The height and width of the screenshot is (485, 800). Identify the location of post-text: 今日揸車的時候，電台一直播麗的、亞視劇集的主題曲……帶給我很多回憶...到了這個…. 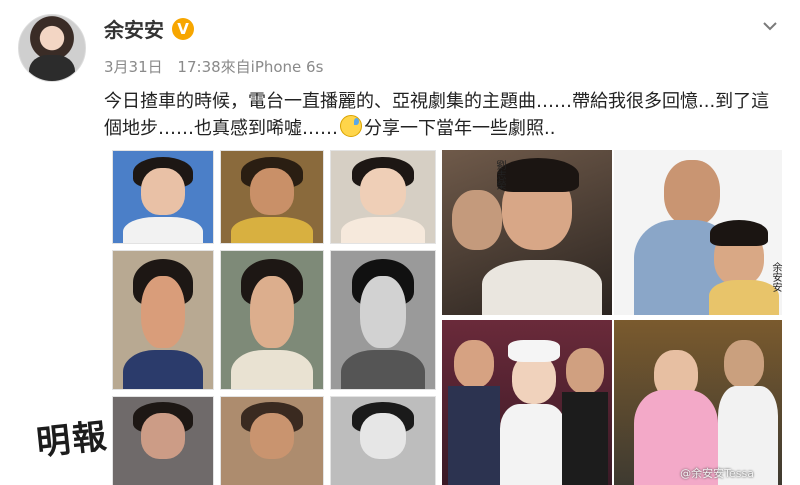
(439, 115).